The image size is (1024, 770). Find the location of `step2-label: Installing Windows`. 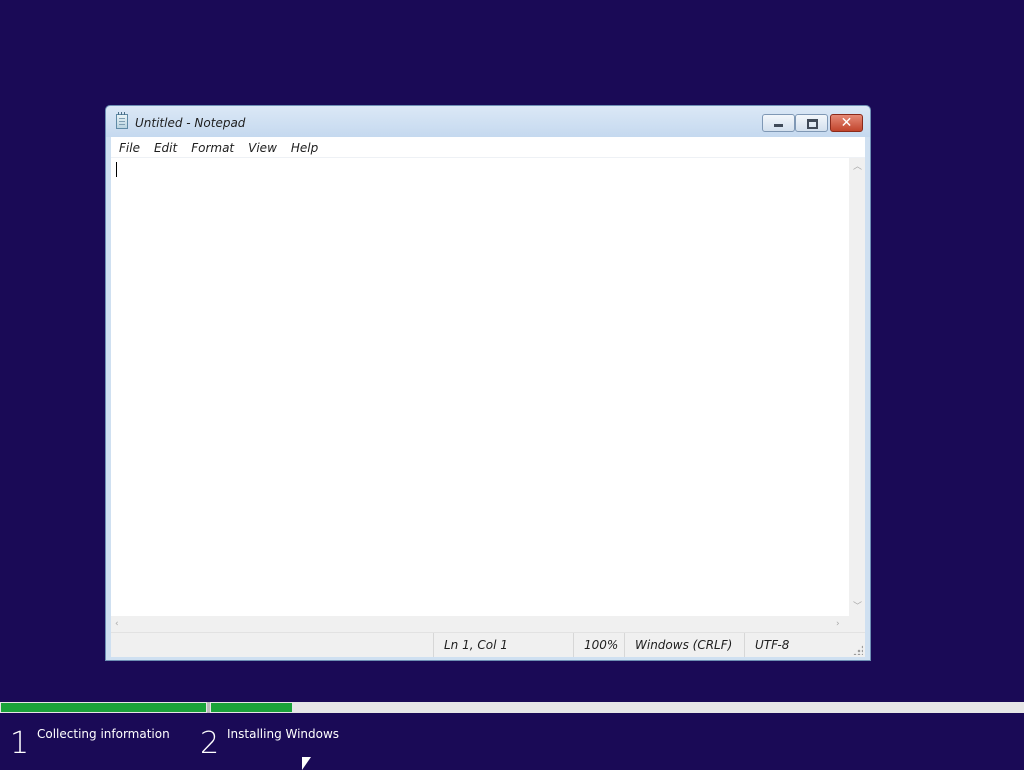

step2-label: Installing Windows is located at coordinates (283, 734).